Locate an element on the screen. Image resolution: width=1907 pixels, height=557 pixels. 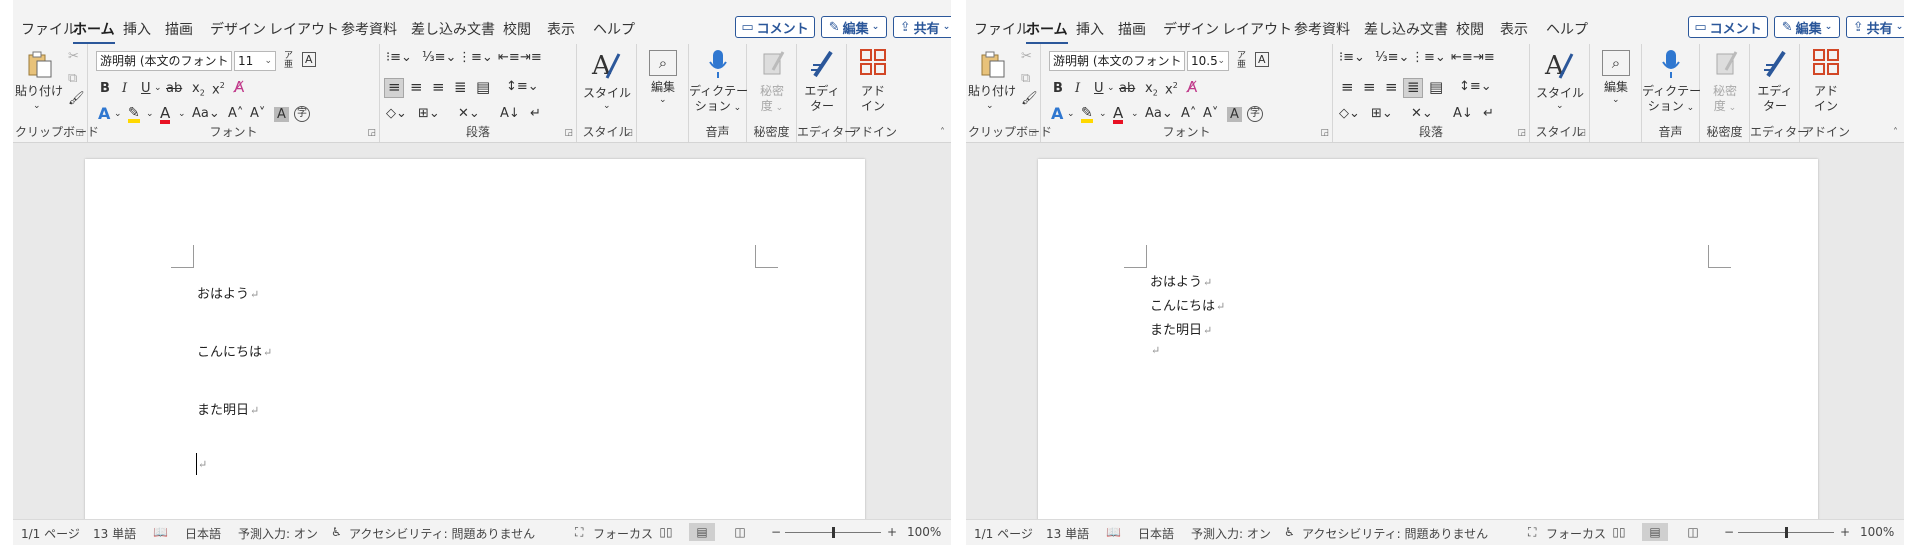
underline-dropdown-icon: ⌄ is located at coordinates (158, 88).